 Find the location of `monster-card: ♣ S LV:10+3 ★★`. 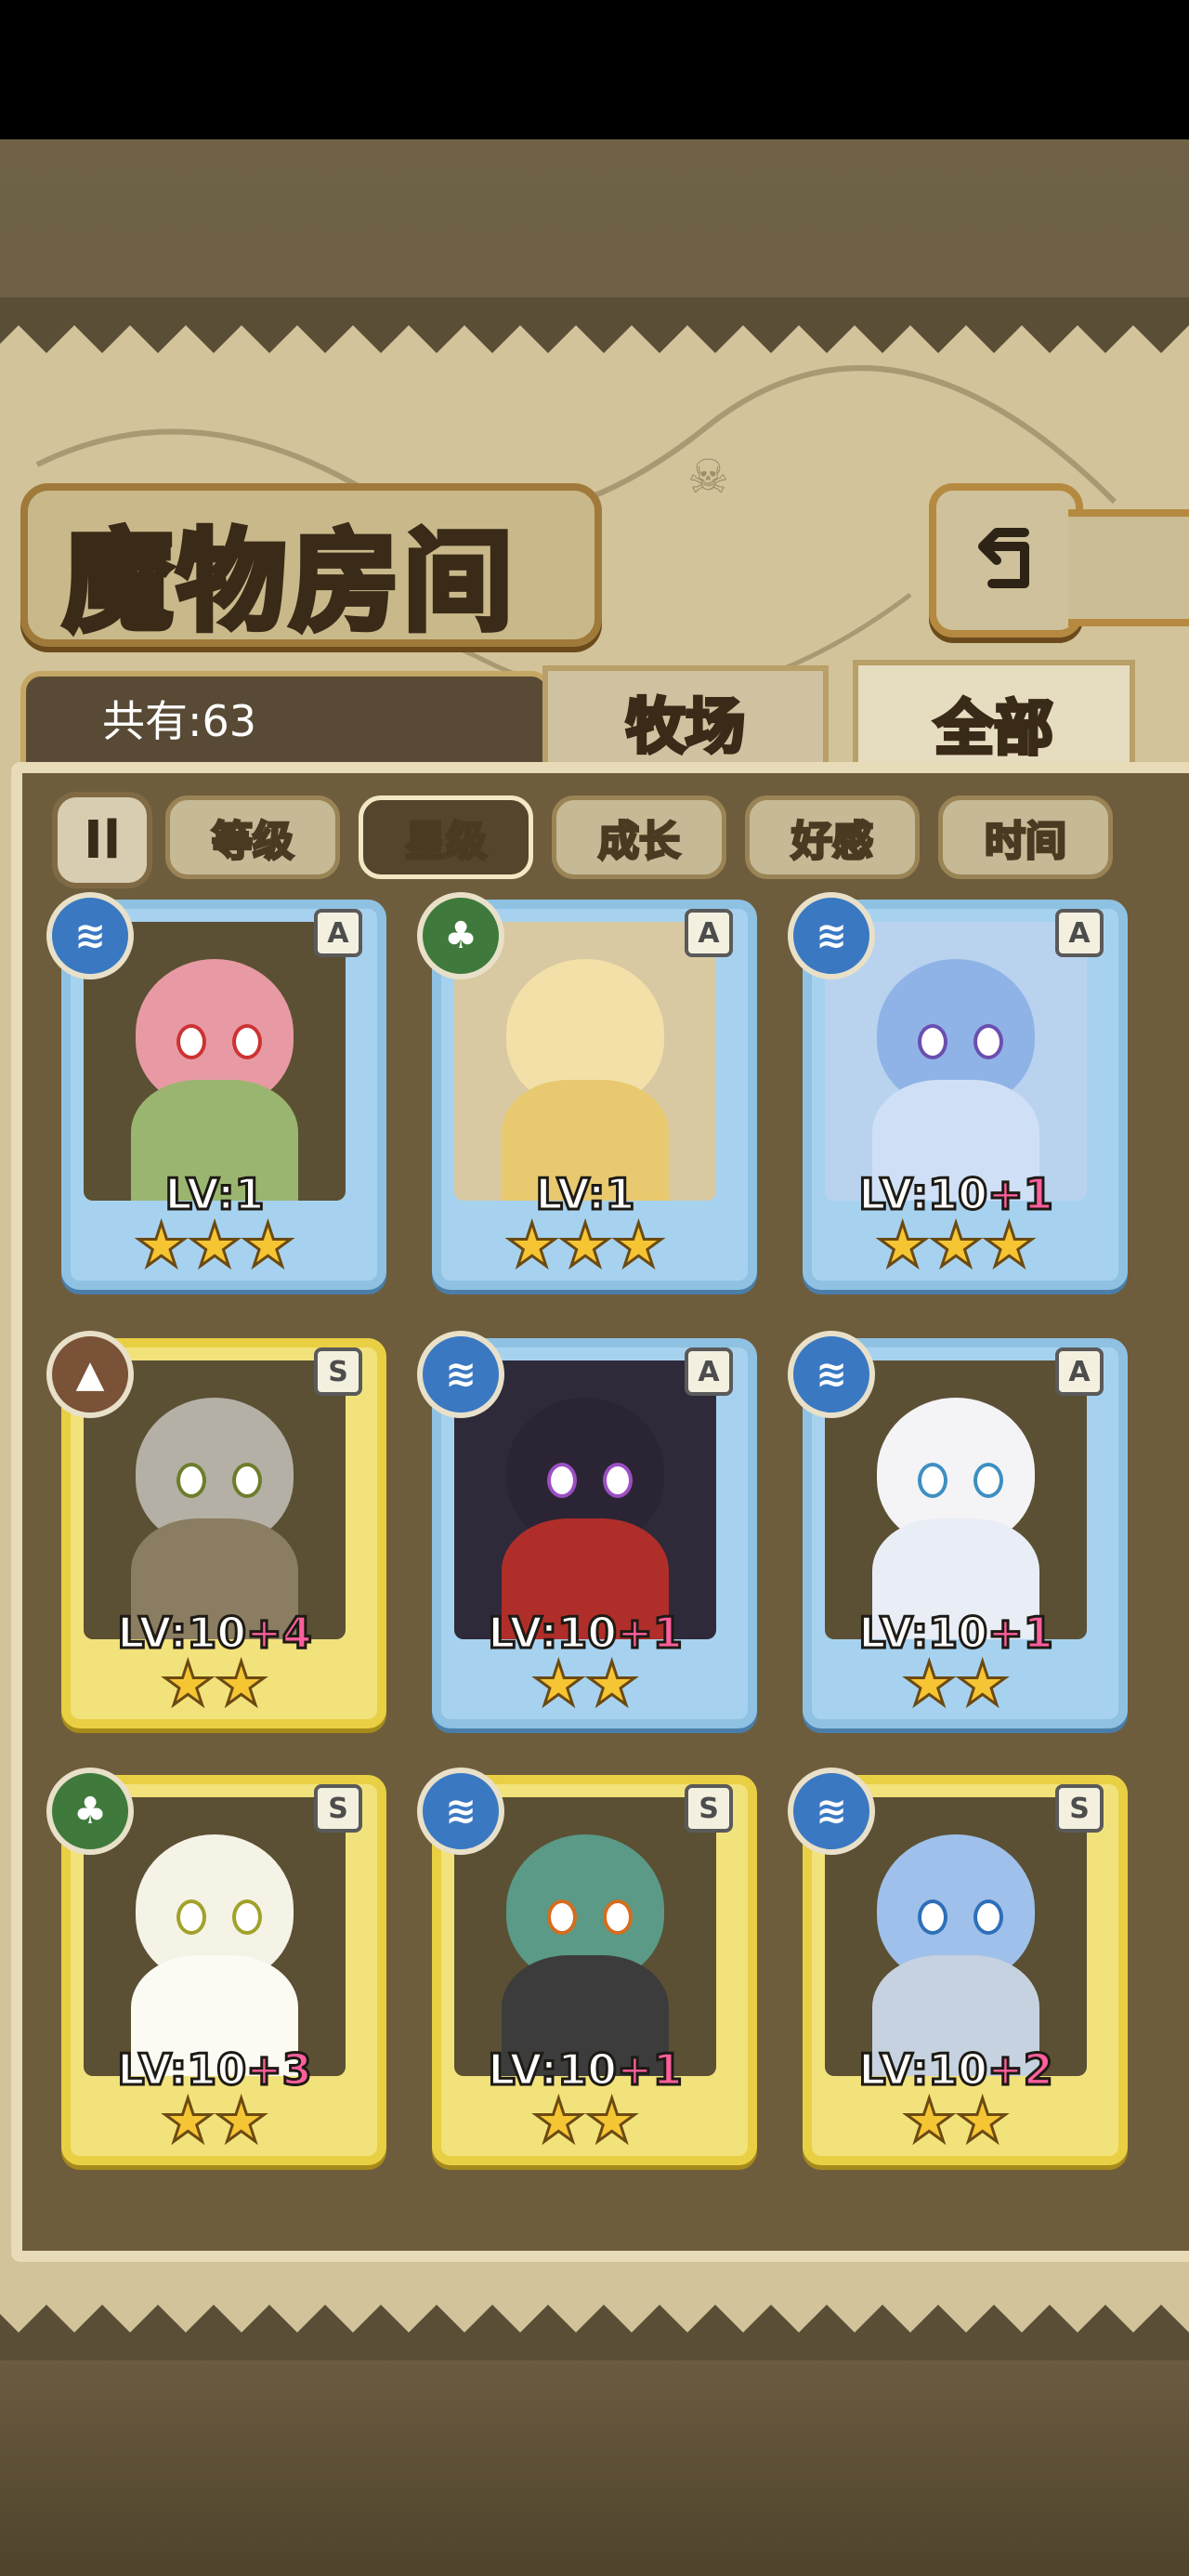

monster-card: ♣ S LV:10+3 ★★ is located at coordinates (216, 1966).